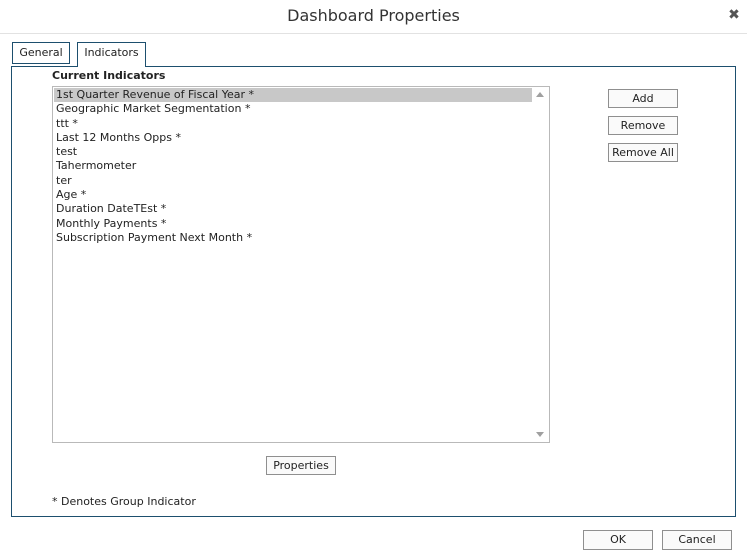  What do you see at coordinates (734, 15) in the screenshot?
I see `close-icon: ✖` at bounding box center [734, 15].